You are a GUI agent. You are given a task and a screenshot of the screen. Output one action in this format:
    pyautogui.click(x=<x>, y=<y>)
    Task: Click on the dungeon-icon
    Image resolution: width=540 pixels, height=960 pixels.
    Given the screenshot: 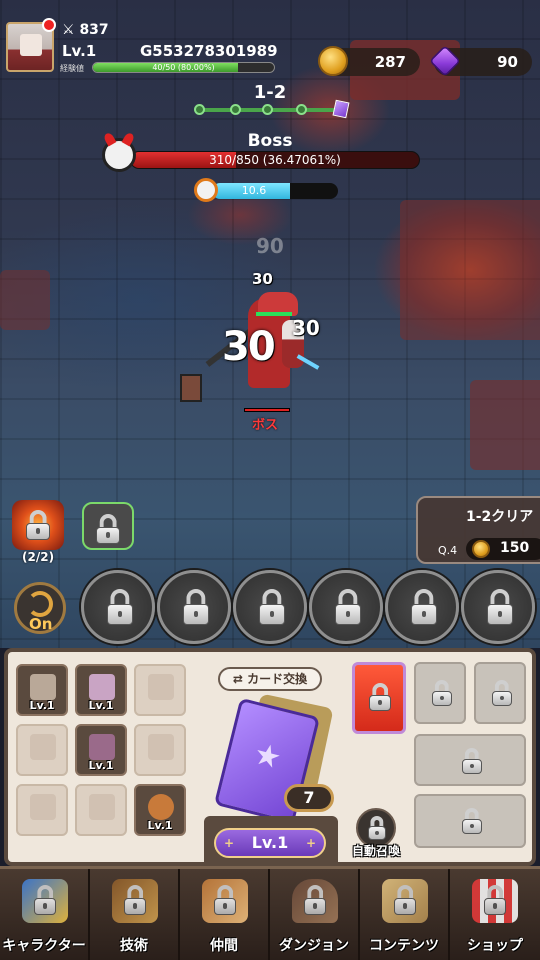 What is the action you would take?
    pyautogui.click(x=315, y=901)
    